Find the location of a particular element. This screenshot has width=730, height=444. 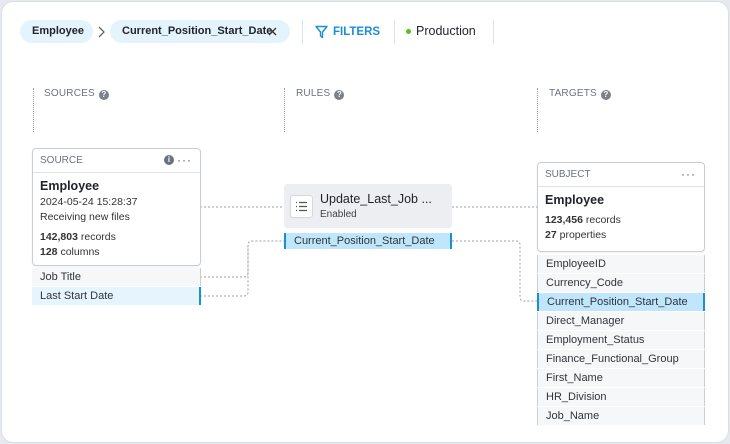

subject-field: Finance_Functional_Group is located at coordinates (621, 359).